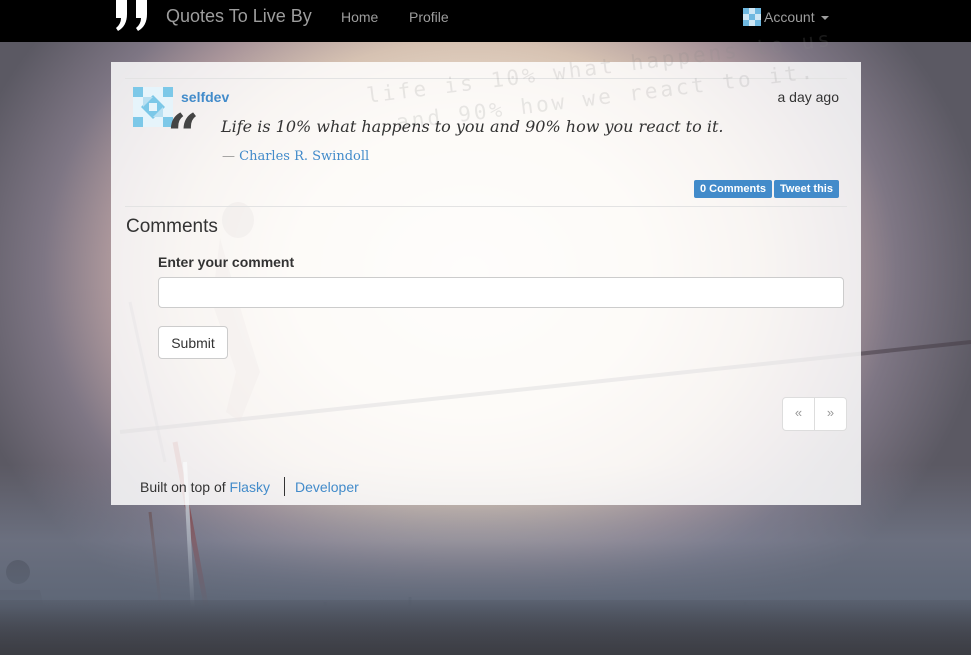 The image size is (971, 655). Describe the element at coordinates (359, 17) in the screenshot. I see `nav-home: Home` at that location.